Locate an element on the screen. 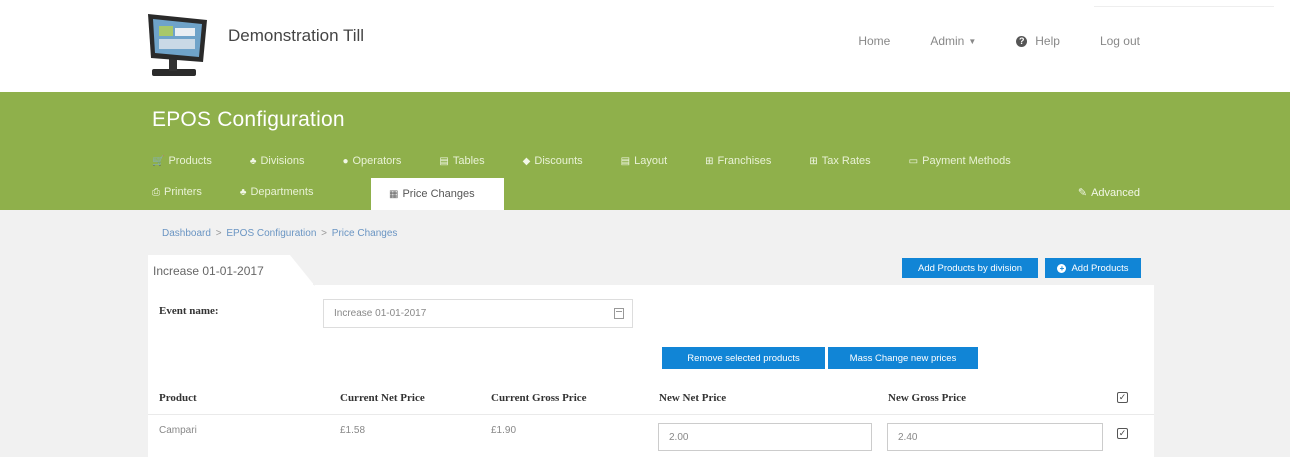 Image resolution: width=1290 pixels, height=457 pixels. tab-payment-methods: ▭ Payment Methods is located at coordinates (960, 161).